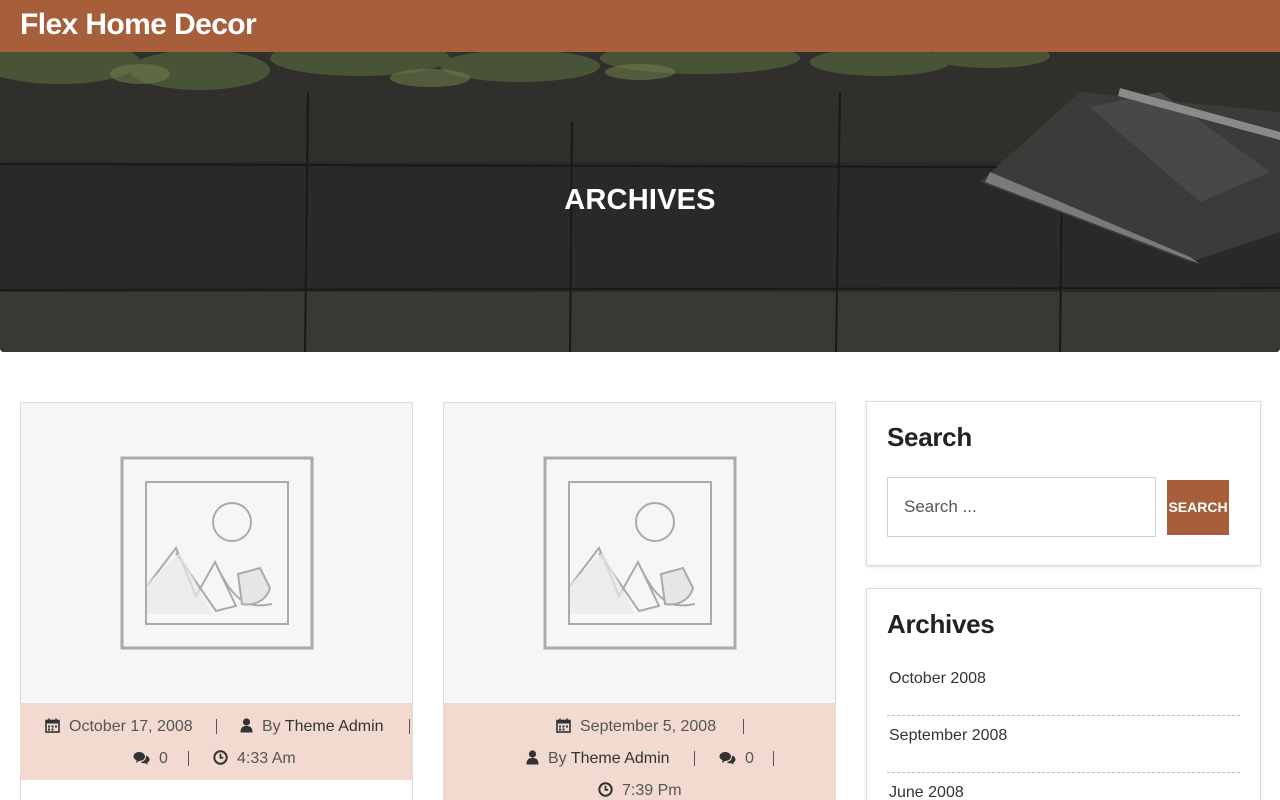 The width and height of the screenshot is (1280, 800). Describe the element at coordinates (254, 759) in the screenshot. I see `post-time: 4:33 Am` at that location.